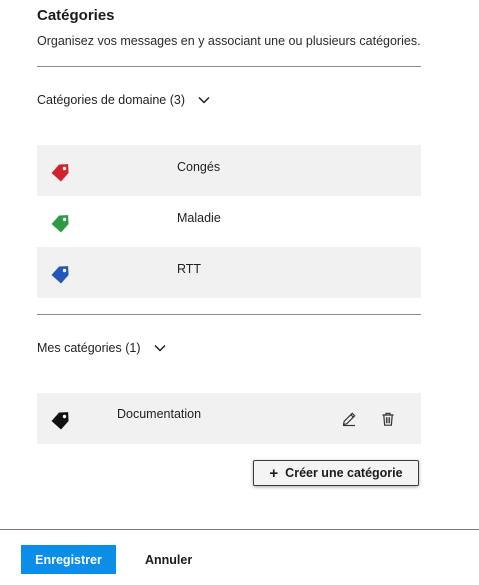  What do you see at coordinates (168, 559) in the screenshot?
I see `cancel-button: Annuler` at bounding box center [168, 559].